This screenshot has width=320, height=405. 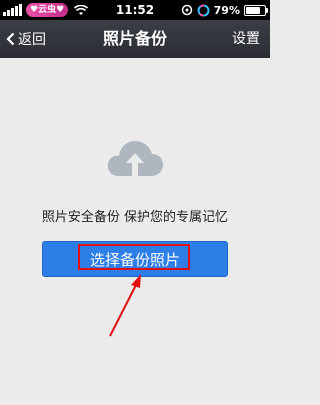 I want to click on color-ring-icon, so click(x=203, y=10).